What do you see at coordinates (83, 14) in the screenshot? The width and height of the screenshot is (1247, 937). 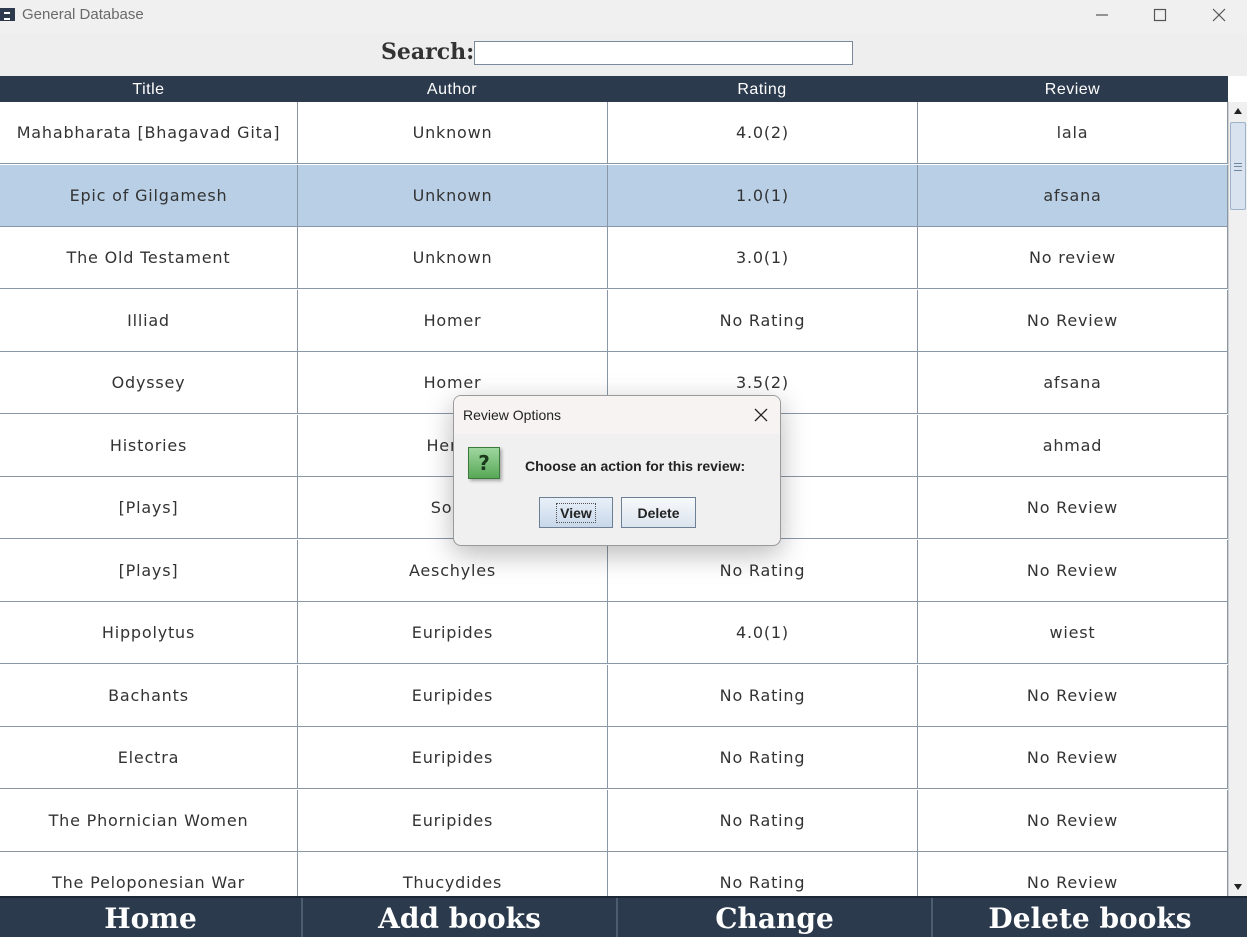 I see `window-title: General Database` at bounding box center [83, 14].